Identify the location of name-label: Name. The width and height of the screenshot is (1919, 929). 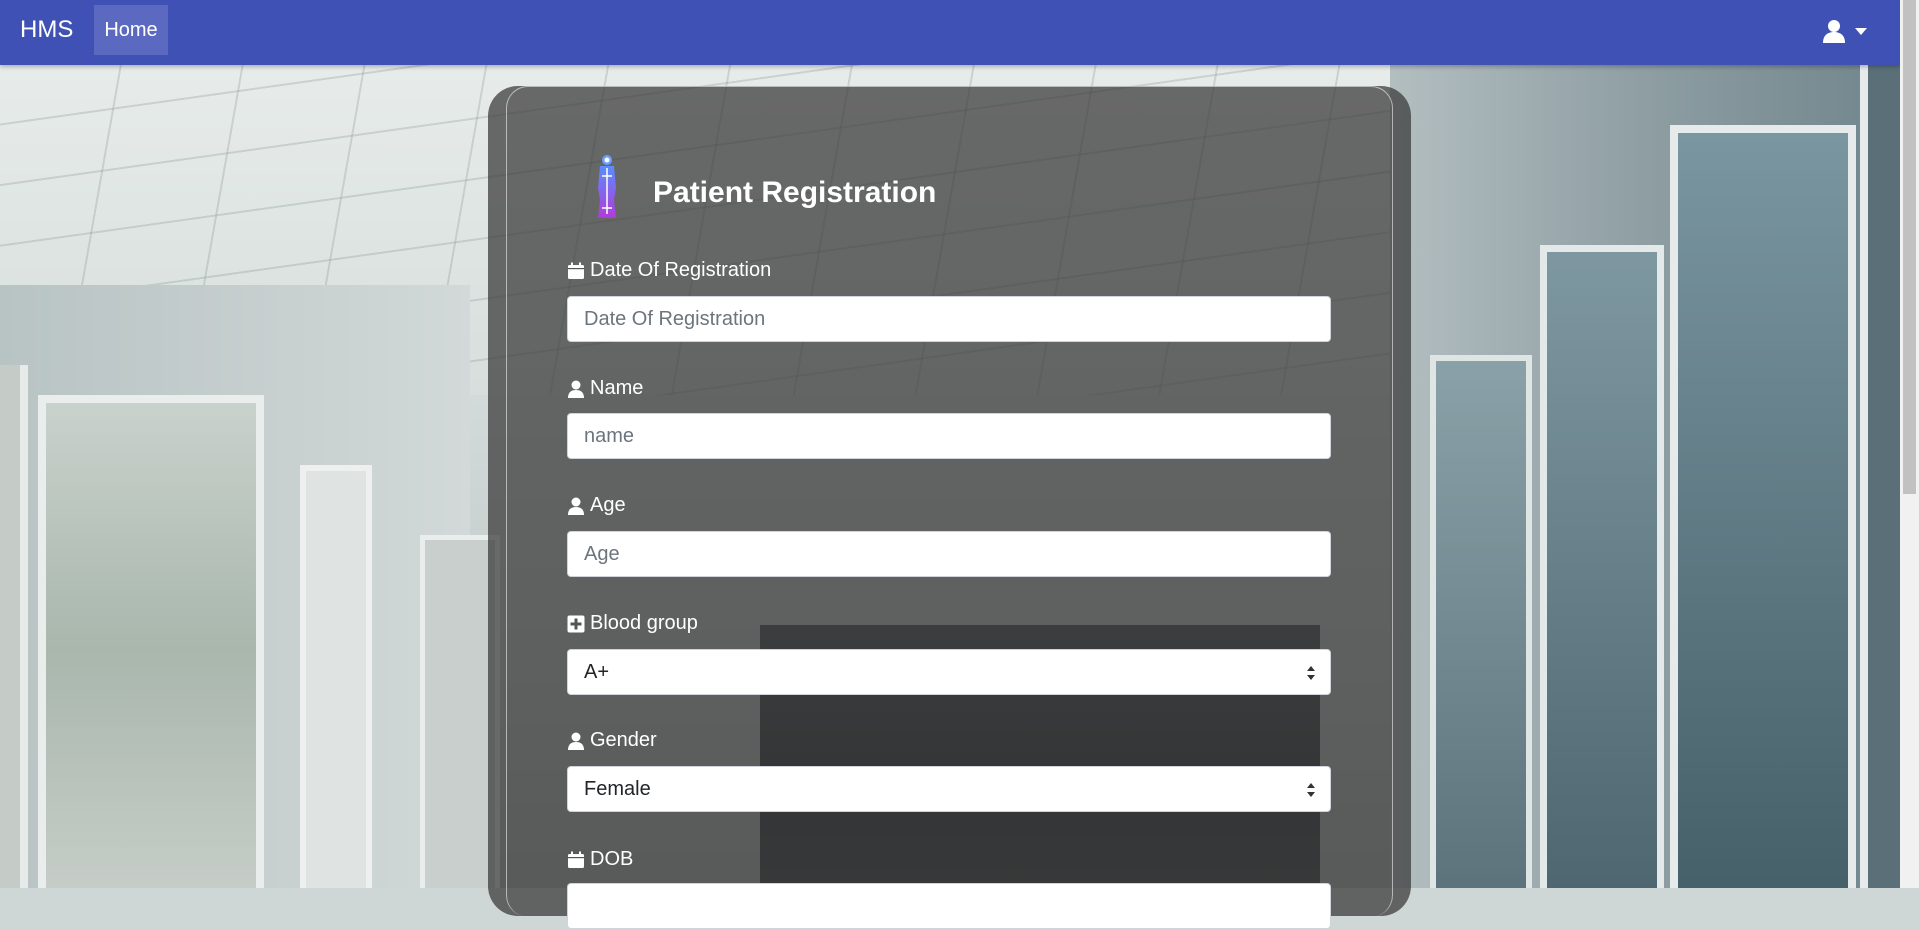
(605, 388).